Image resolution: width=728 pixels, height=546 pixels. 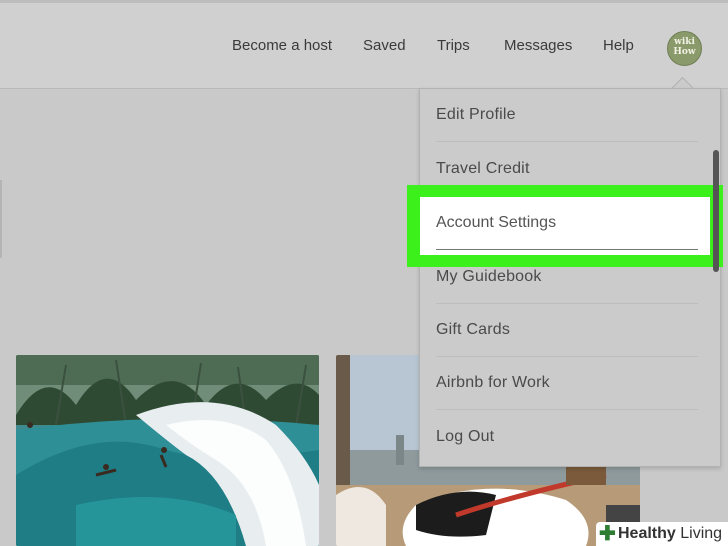 I want to click on watermark-brand-rest: Living, so click(x=699, y=533).